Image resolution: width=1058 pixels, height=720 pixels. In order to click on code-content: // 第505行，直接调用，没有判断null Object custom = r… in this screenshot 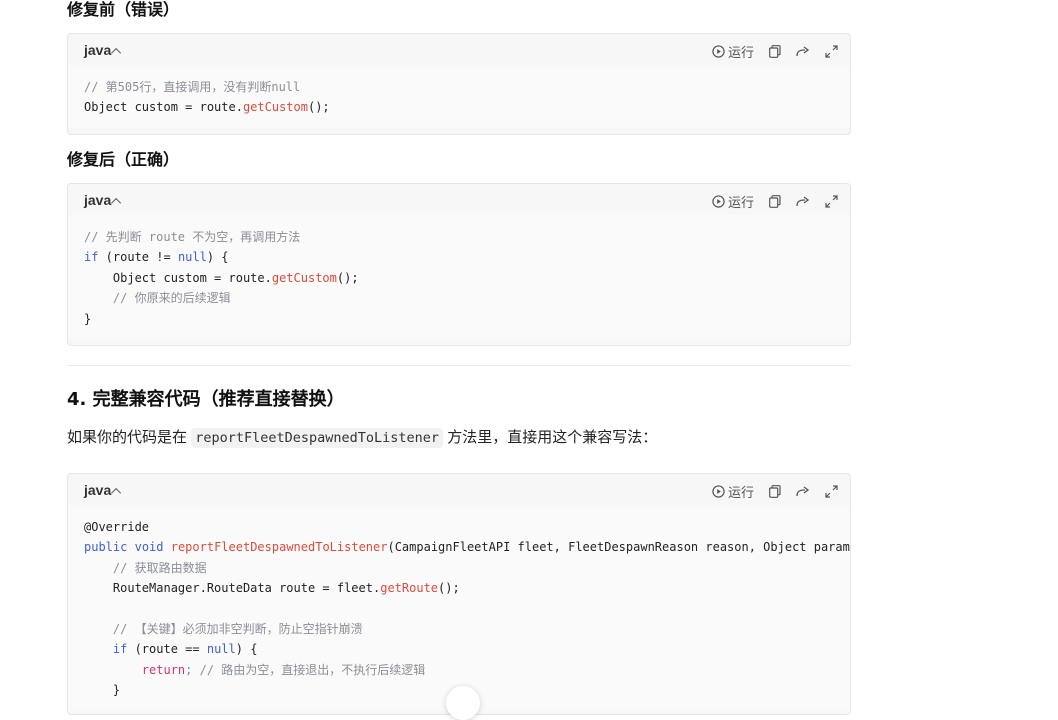, I will do `click(459, 96)`.